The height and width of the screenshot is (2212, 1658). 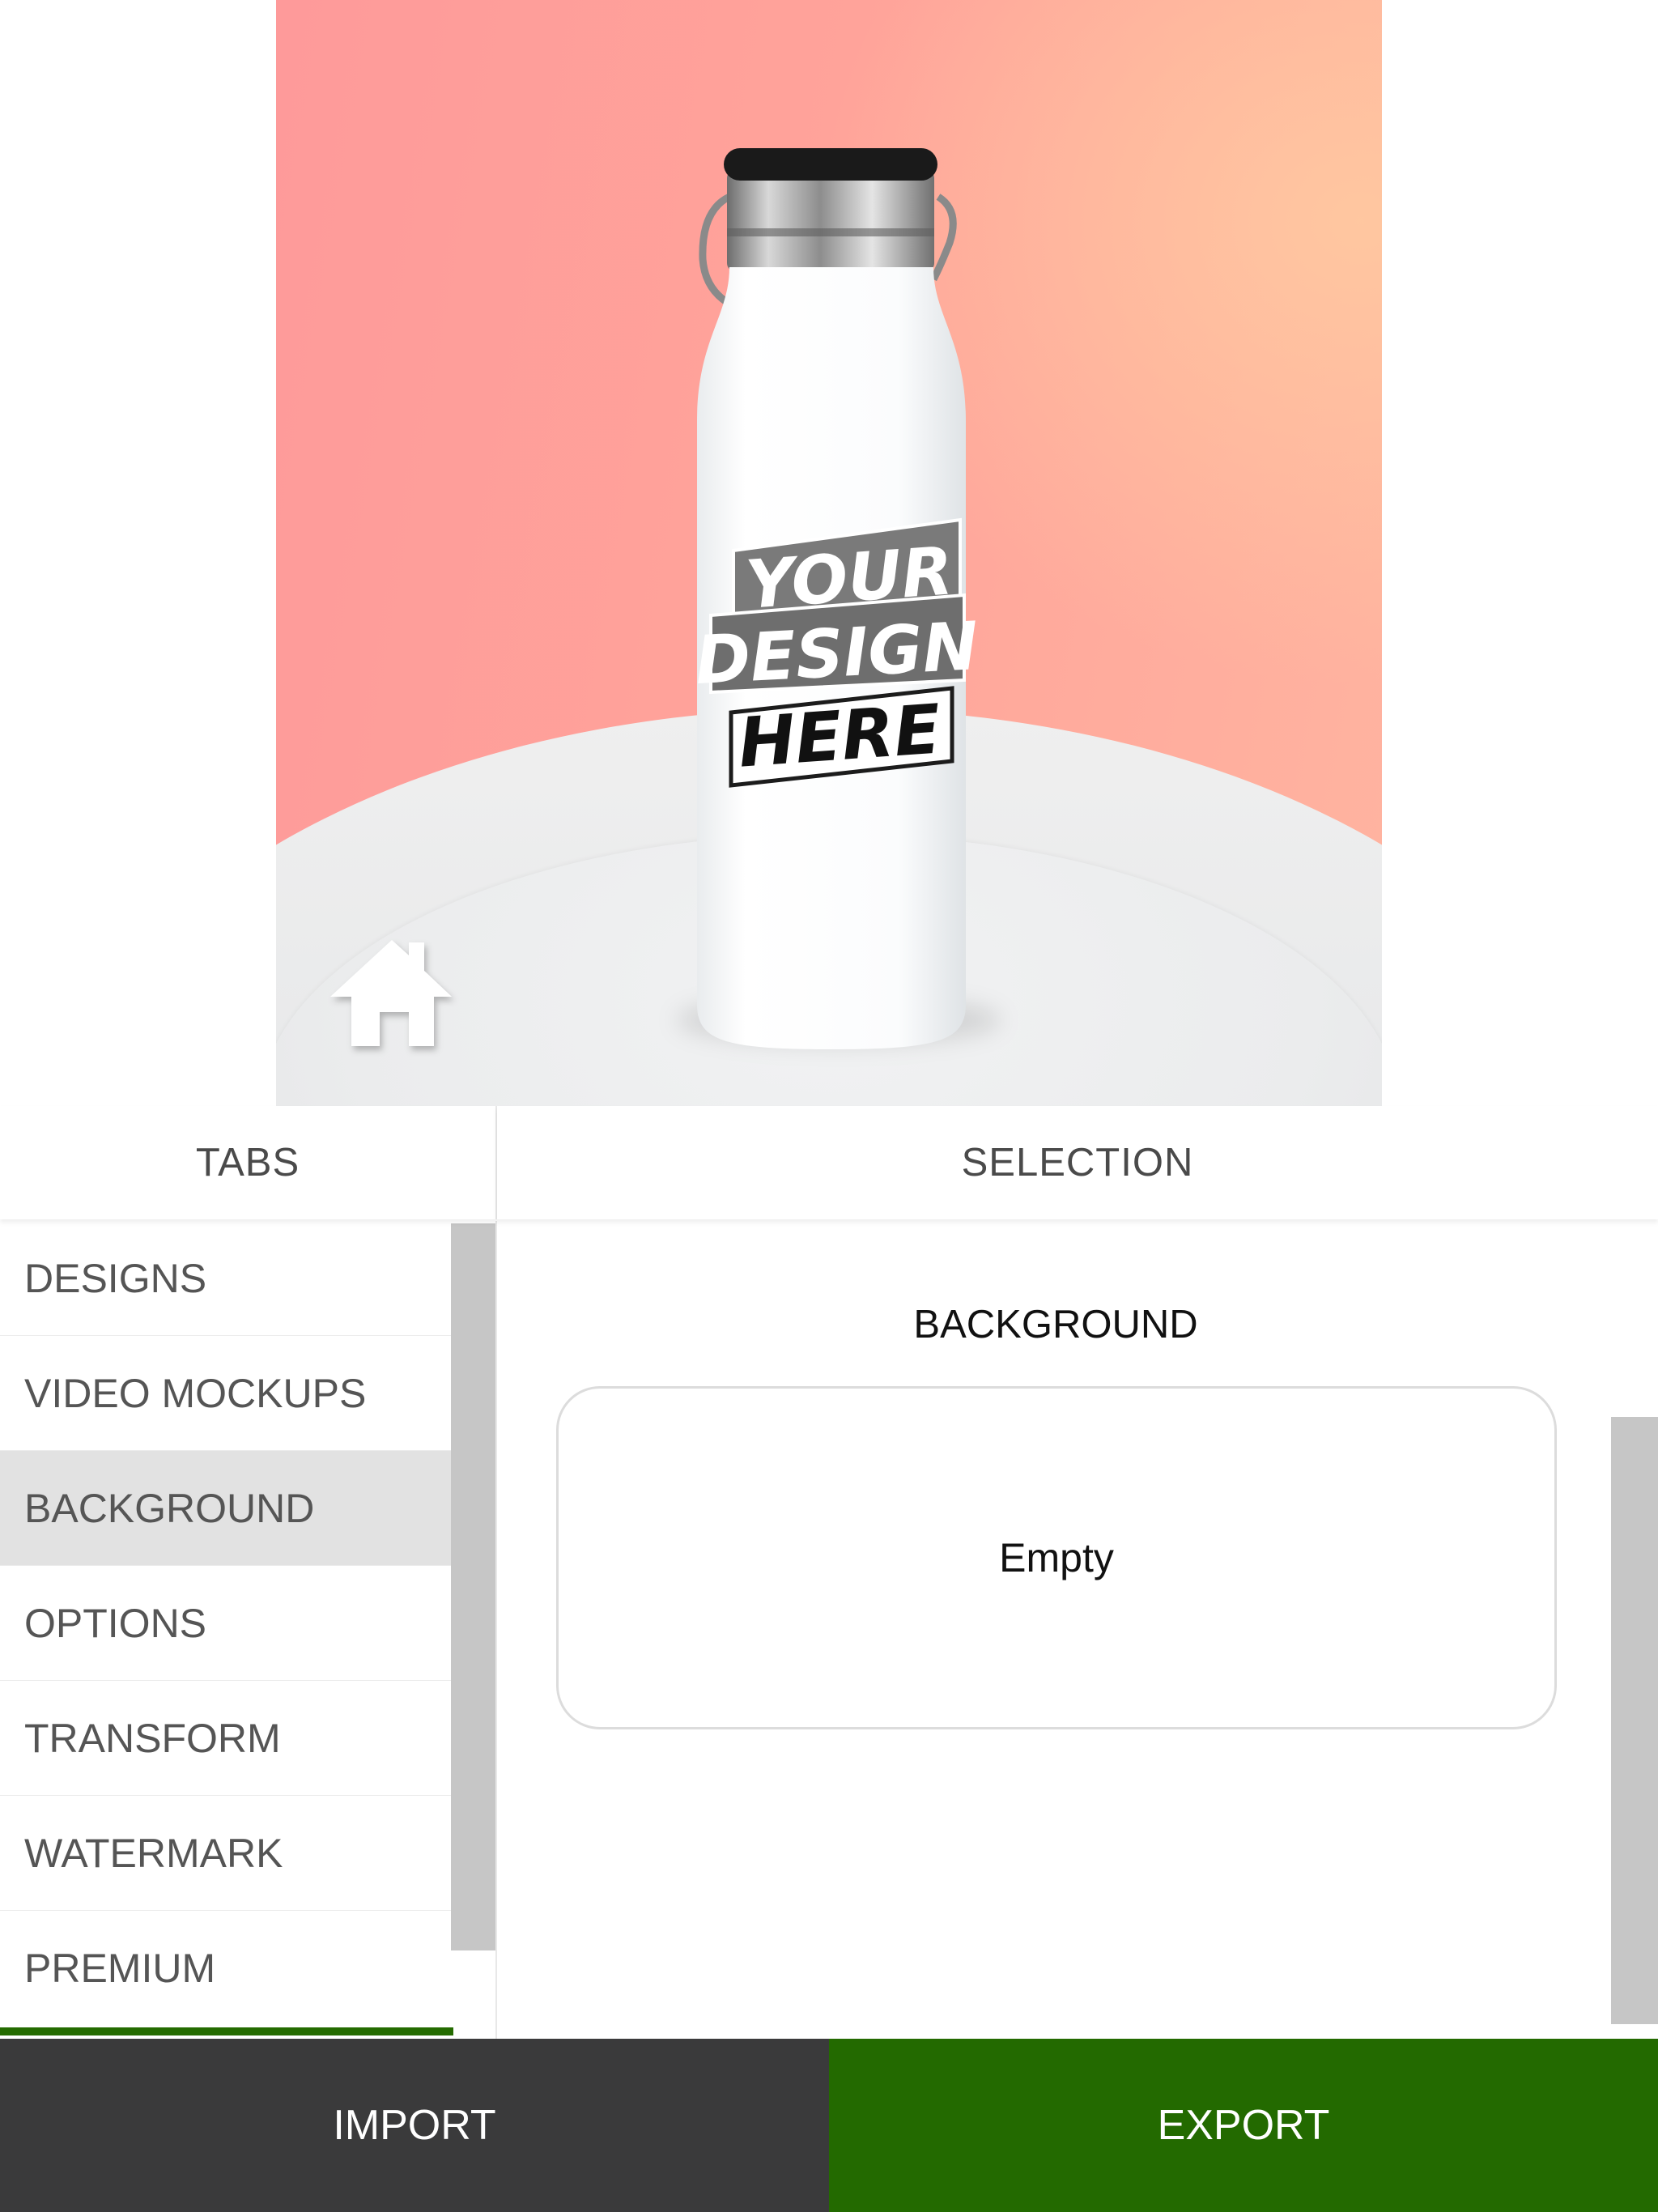 I want to click on design-text-design: DESIGN, so click(x=837, y=654).